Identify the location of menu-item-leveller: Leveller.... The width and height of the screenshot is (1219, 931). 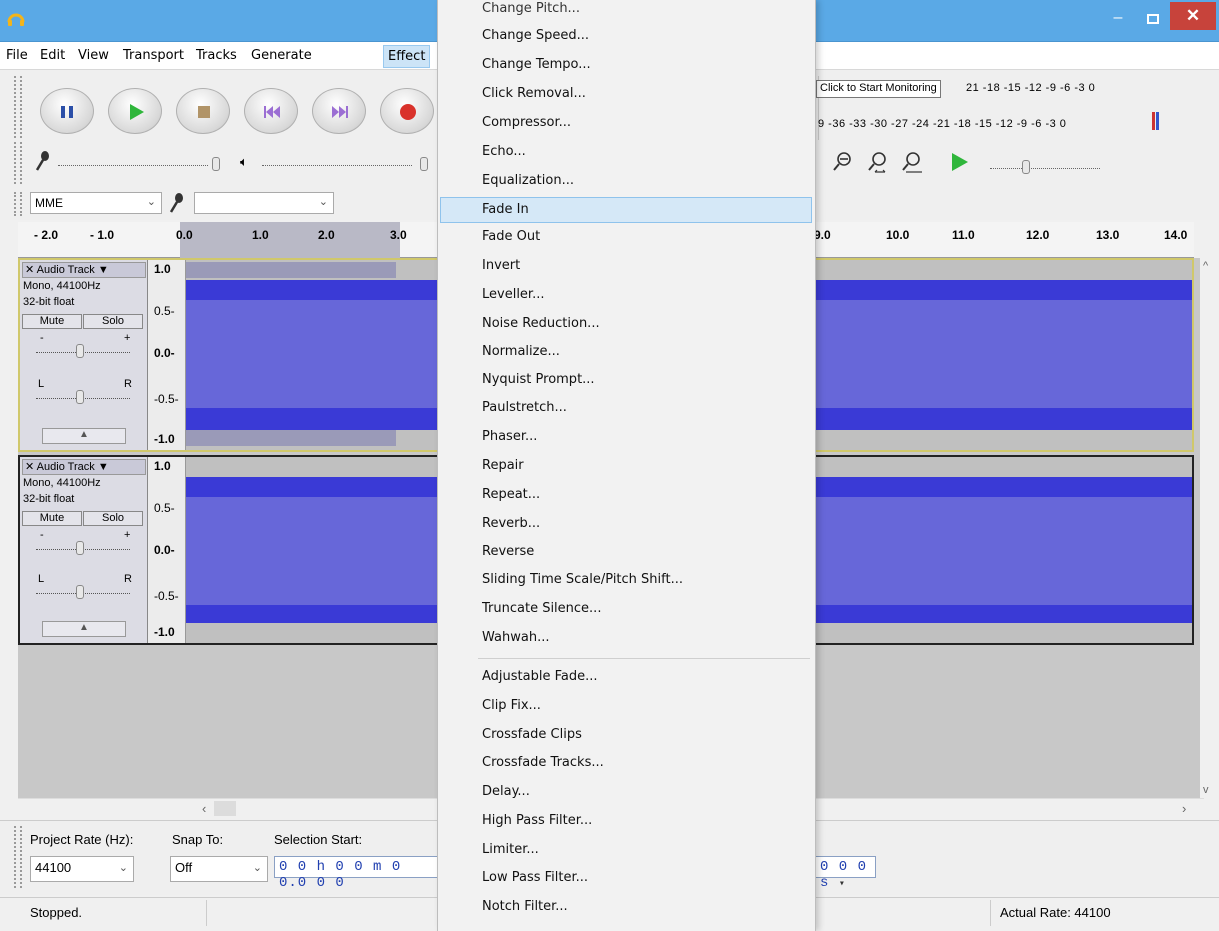
(513, 294).